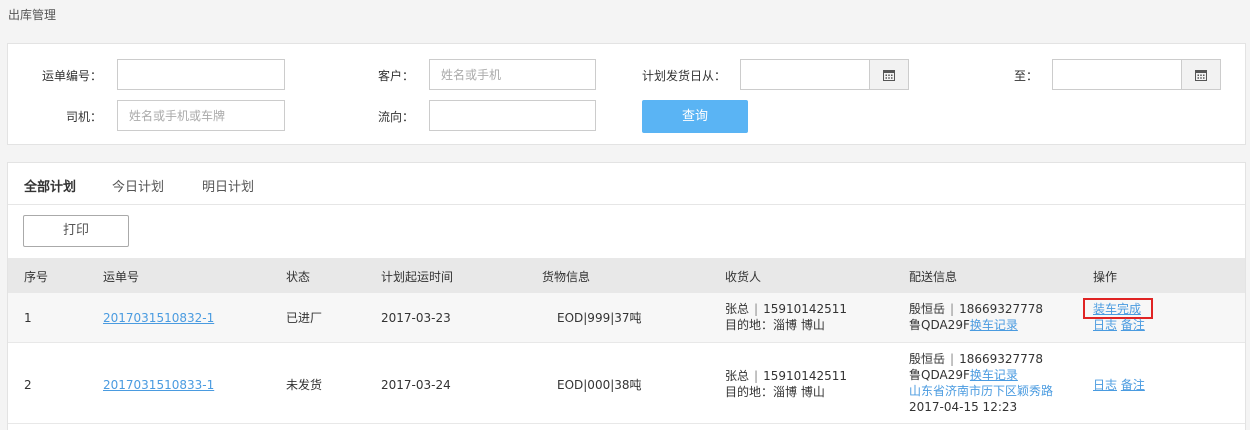 The width and height of the screenshot is (1250, 430). What do you see at coordinates (201, 74) in the screenshot?
I see `waybill-input` at bounding box center [201, 74].